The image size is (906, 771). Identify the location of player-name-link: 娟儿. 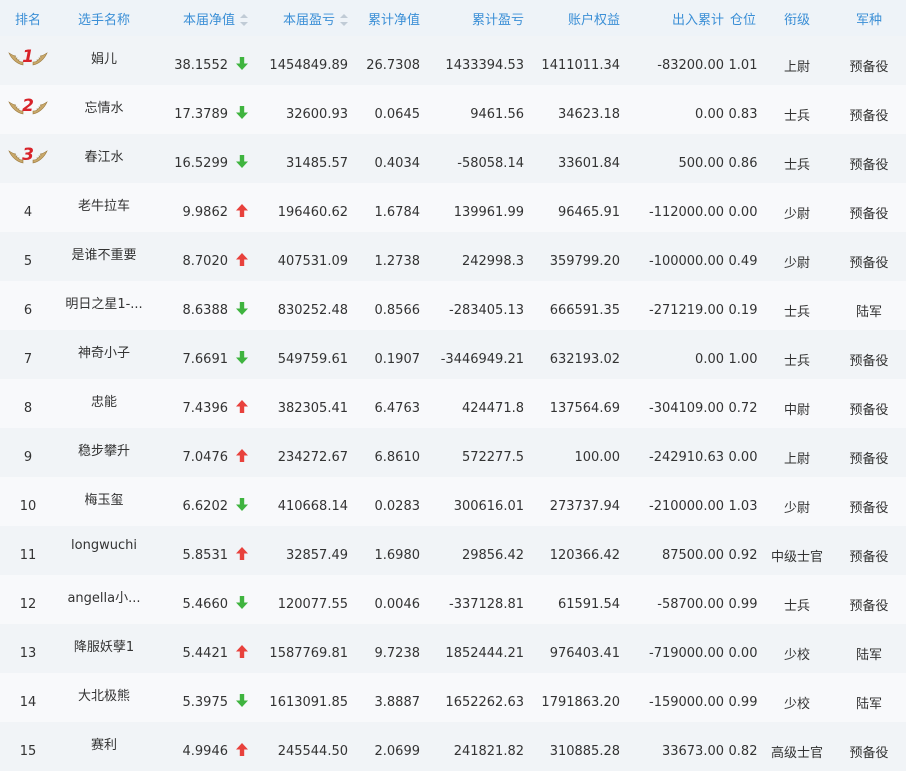
(104, 60).